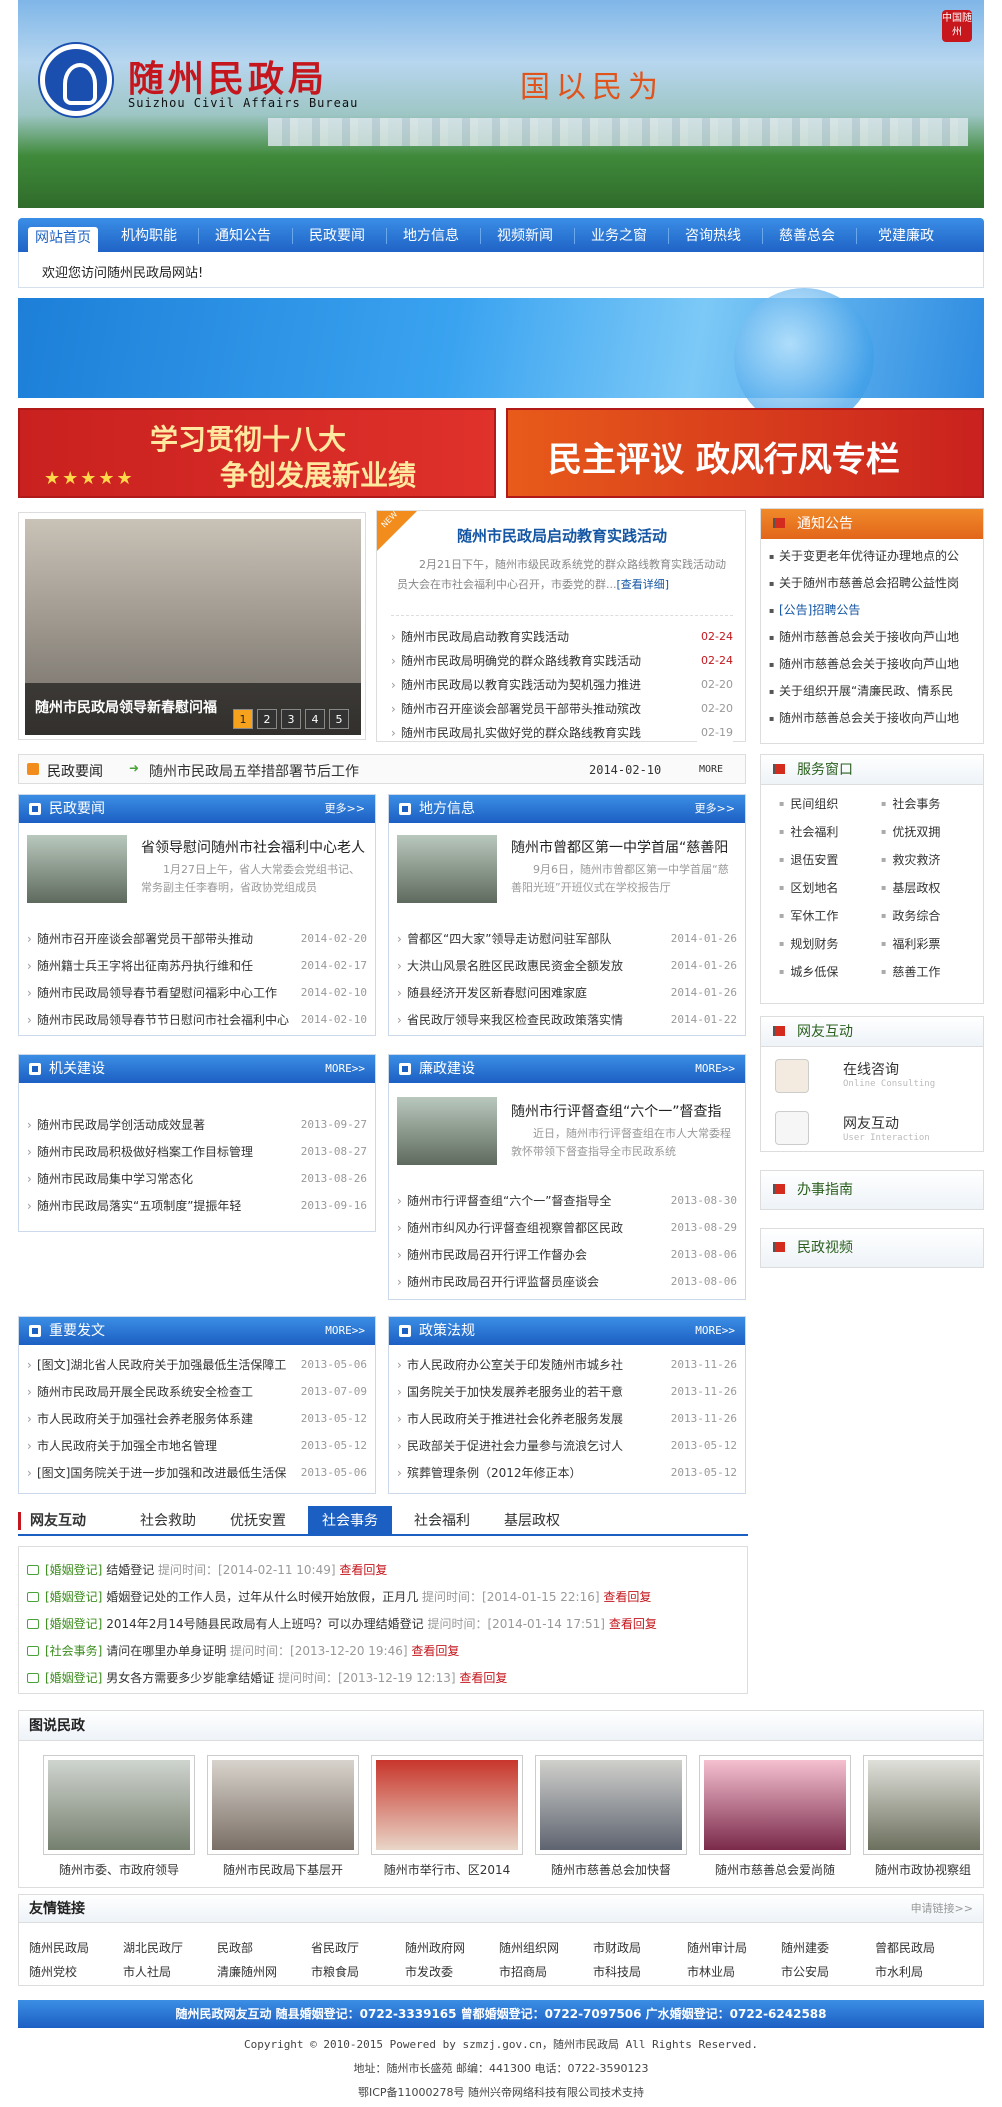  Describe the element at coordinates (567, 1228) in the screenshot. I see `list-item: 随州市纠风办行评督查组视察曾都区民政2013-08-29` at that location.